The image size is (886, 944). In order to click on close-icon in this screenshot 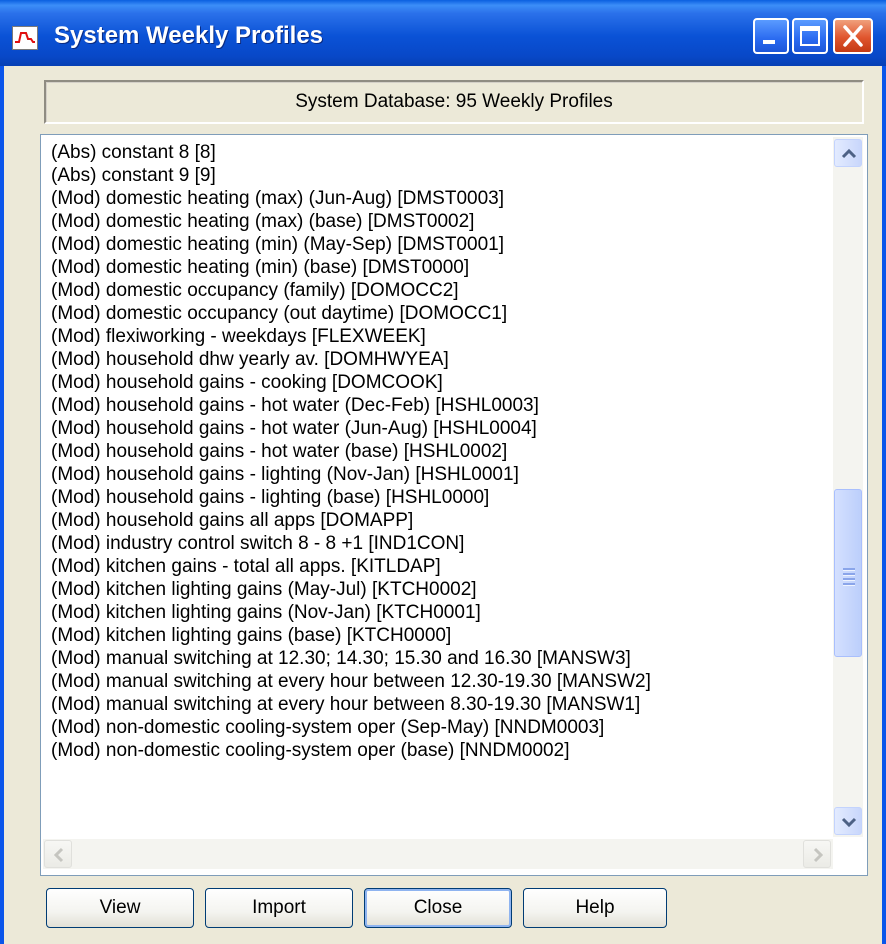, I will do `click(853, 36)`.